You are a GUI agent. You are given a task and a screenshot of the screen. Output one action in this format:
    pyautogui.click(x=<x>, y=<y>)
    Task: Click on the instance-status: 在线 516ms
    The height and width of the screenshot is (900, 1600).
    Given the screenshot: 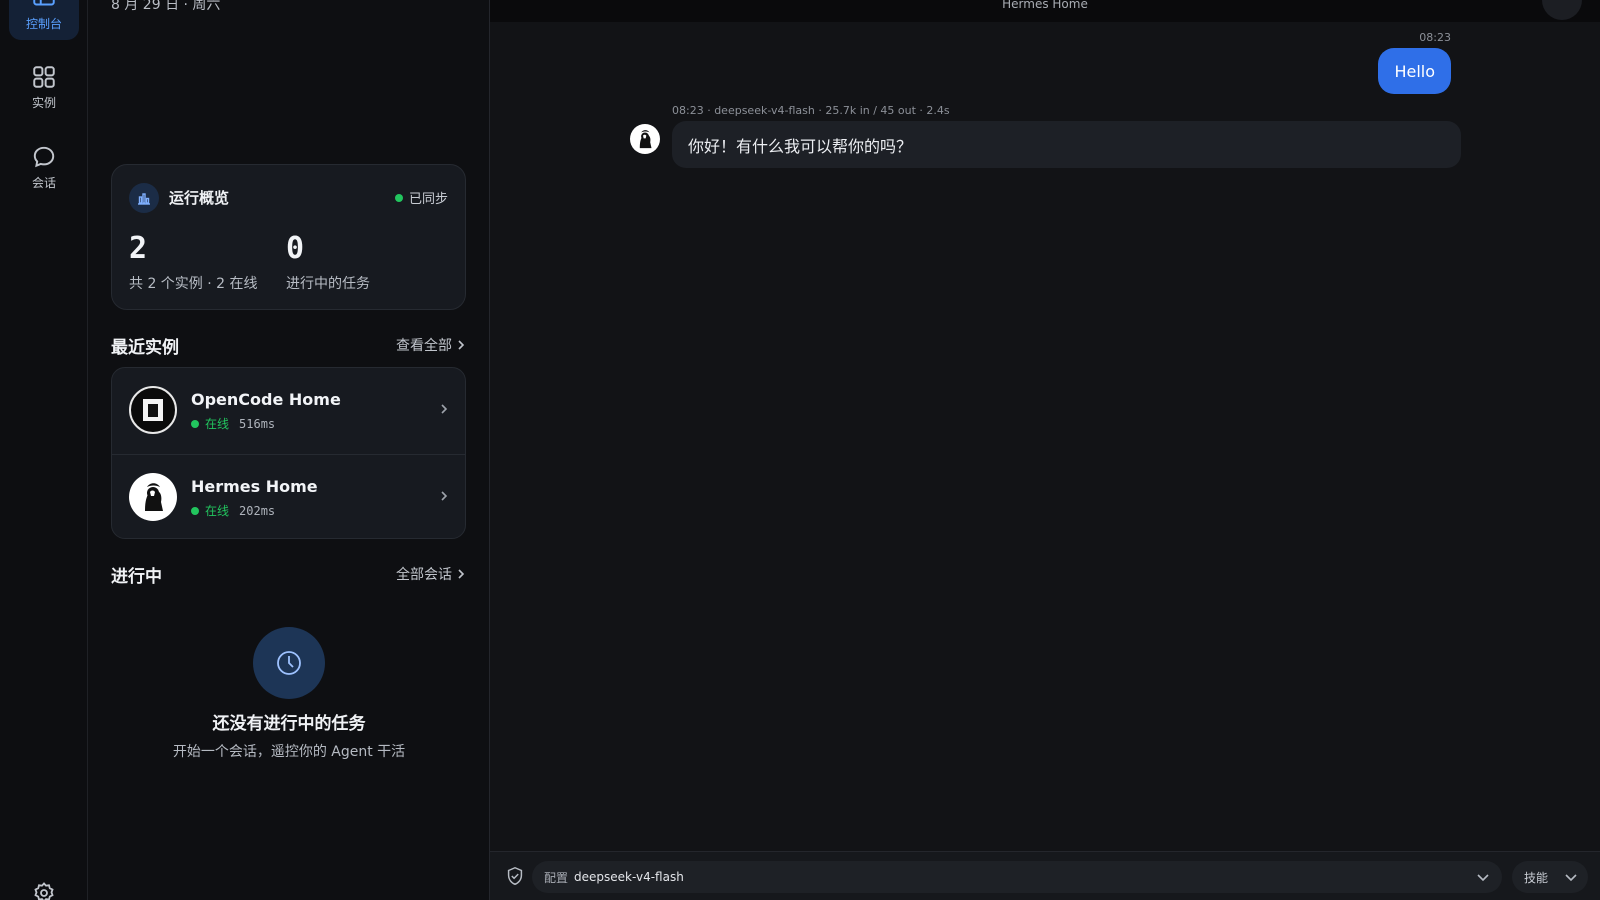 What is the action you would take?
    pyautogui.click(x=233, y=423)
    